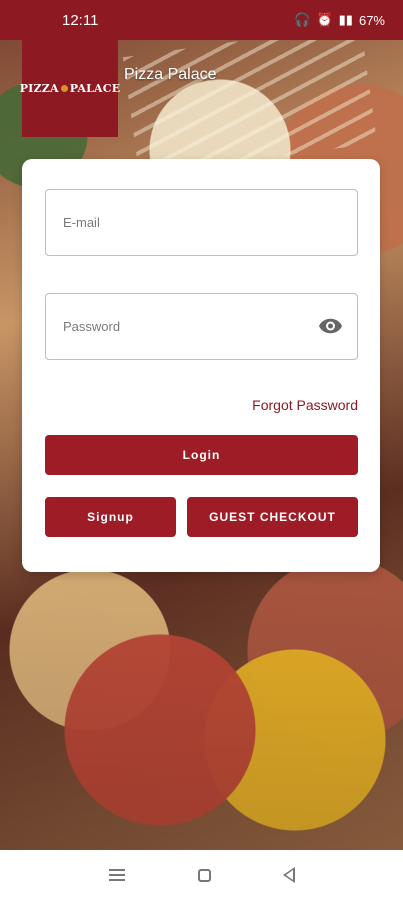 This screenshot has height=900, width=403. I want to click on pizza-palace-logo: PIZZA PALACE, so click(70, 88).